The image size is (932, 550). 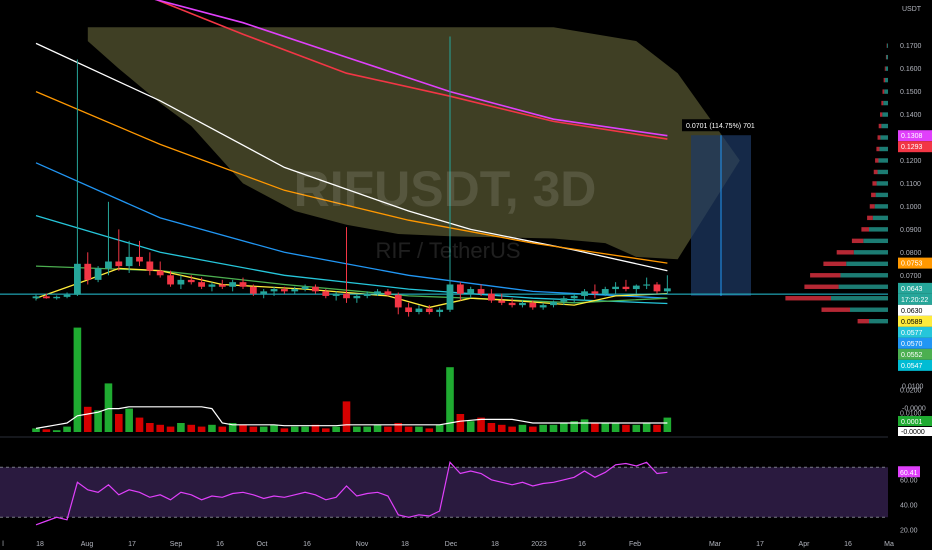 What do you see at coordinates (912, 322) in the screenshot?
I see `price-tag: 0.0589` at bounding box center [912, 322].